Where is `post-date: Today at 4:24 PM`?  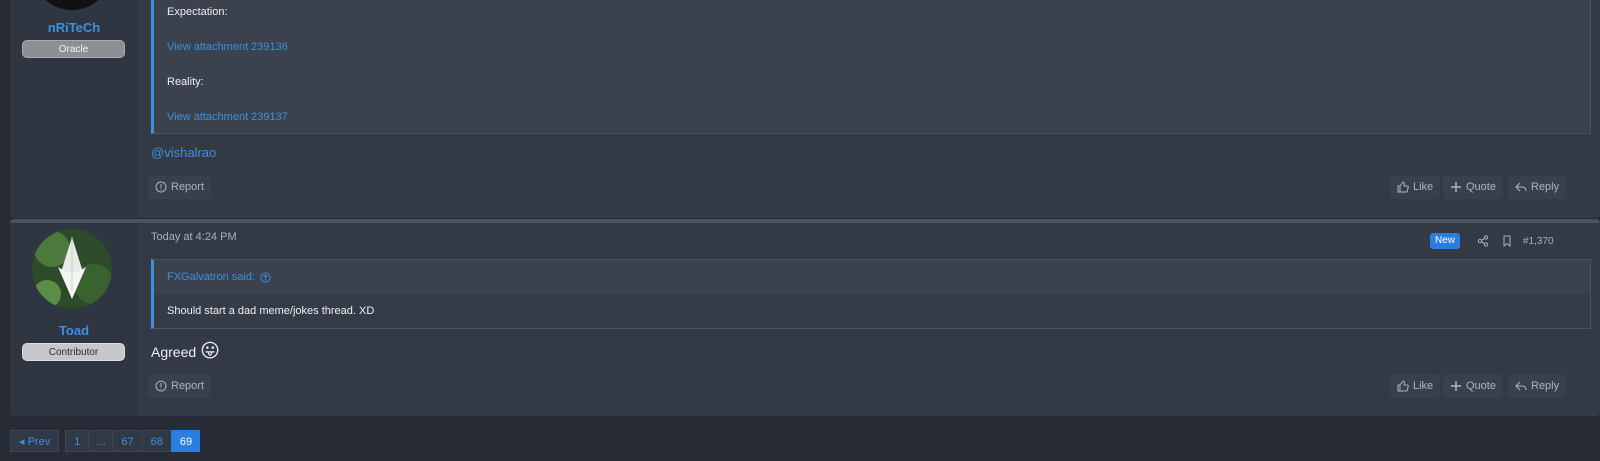 post-date: Today at 4:24 PM is located at coordinates (194, 237).